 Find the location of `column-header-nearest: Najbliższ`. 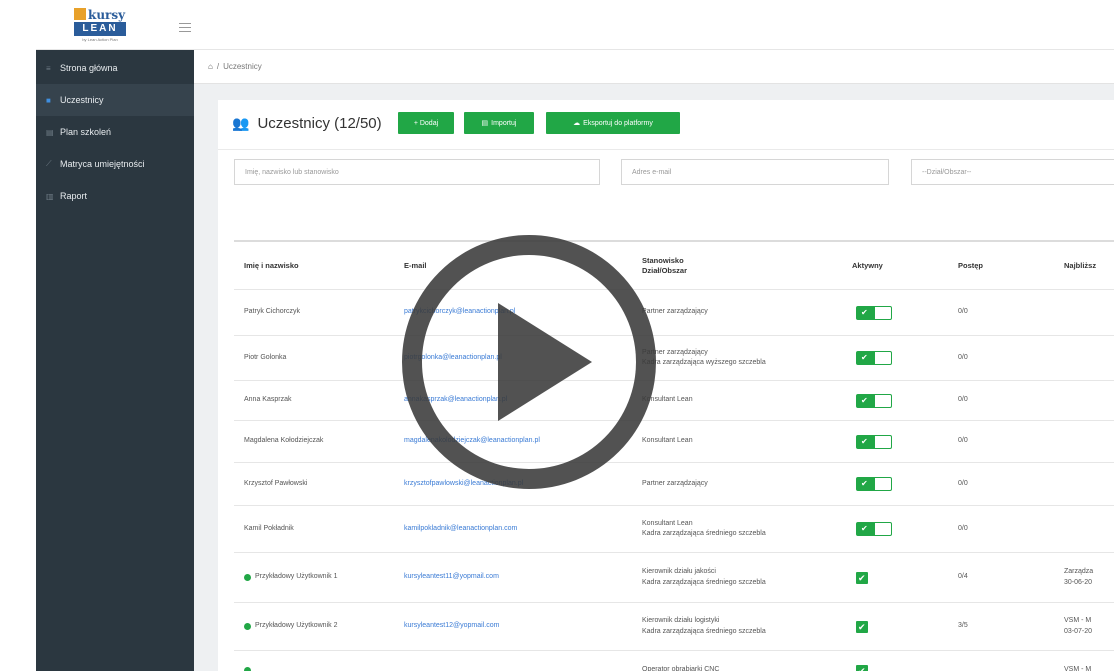

column-header-nearest: Najbliższ is located at coordinates (1080, 266).